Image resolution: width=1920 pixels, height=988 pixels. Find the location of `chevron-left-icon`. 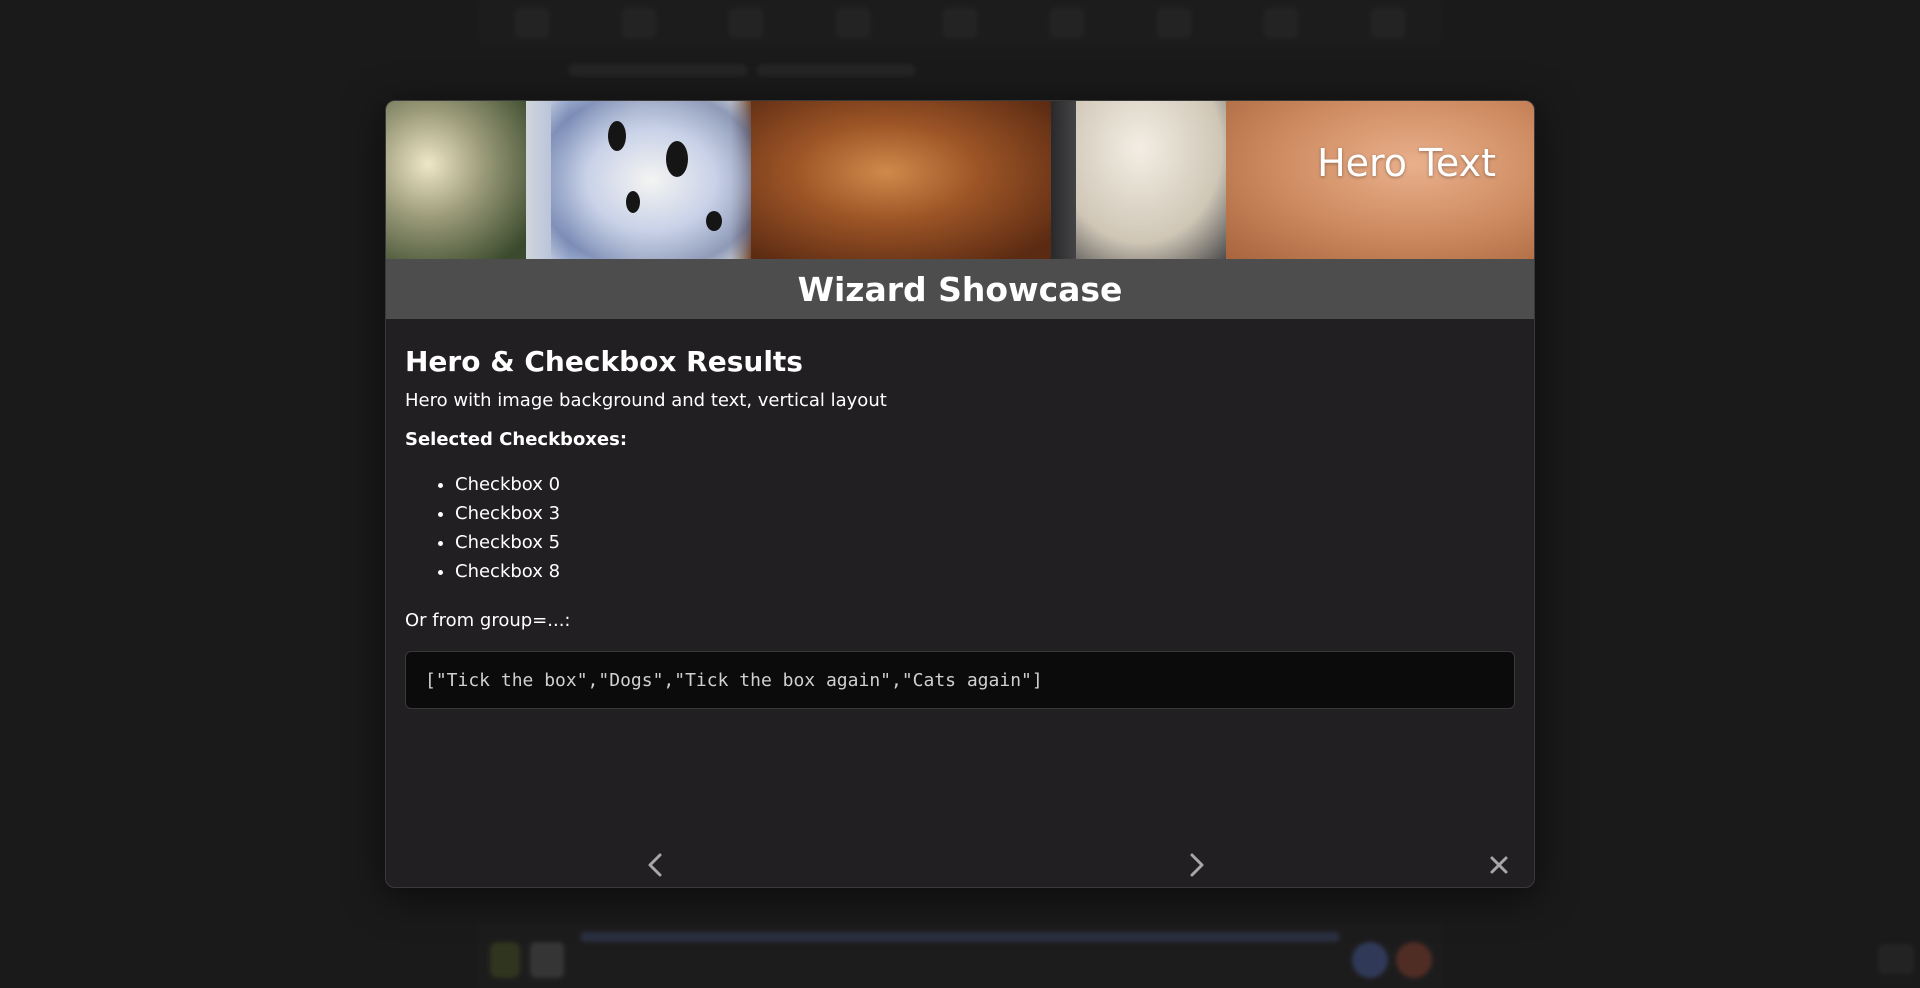

chevron-left-icon is located at coordinates (655, 865).